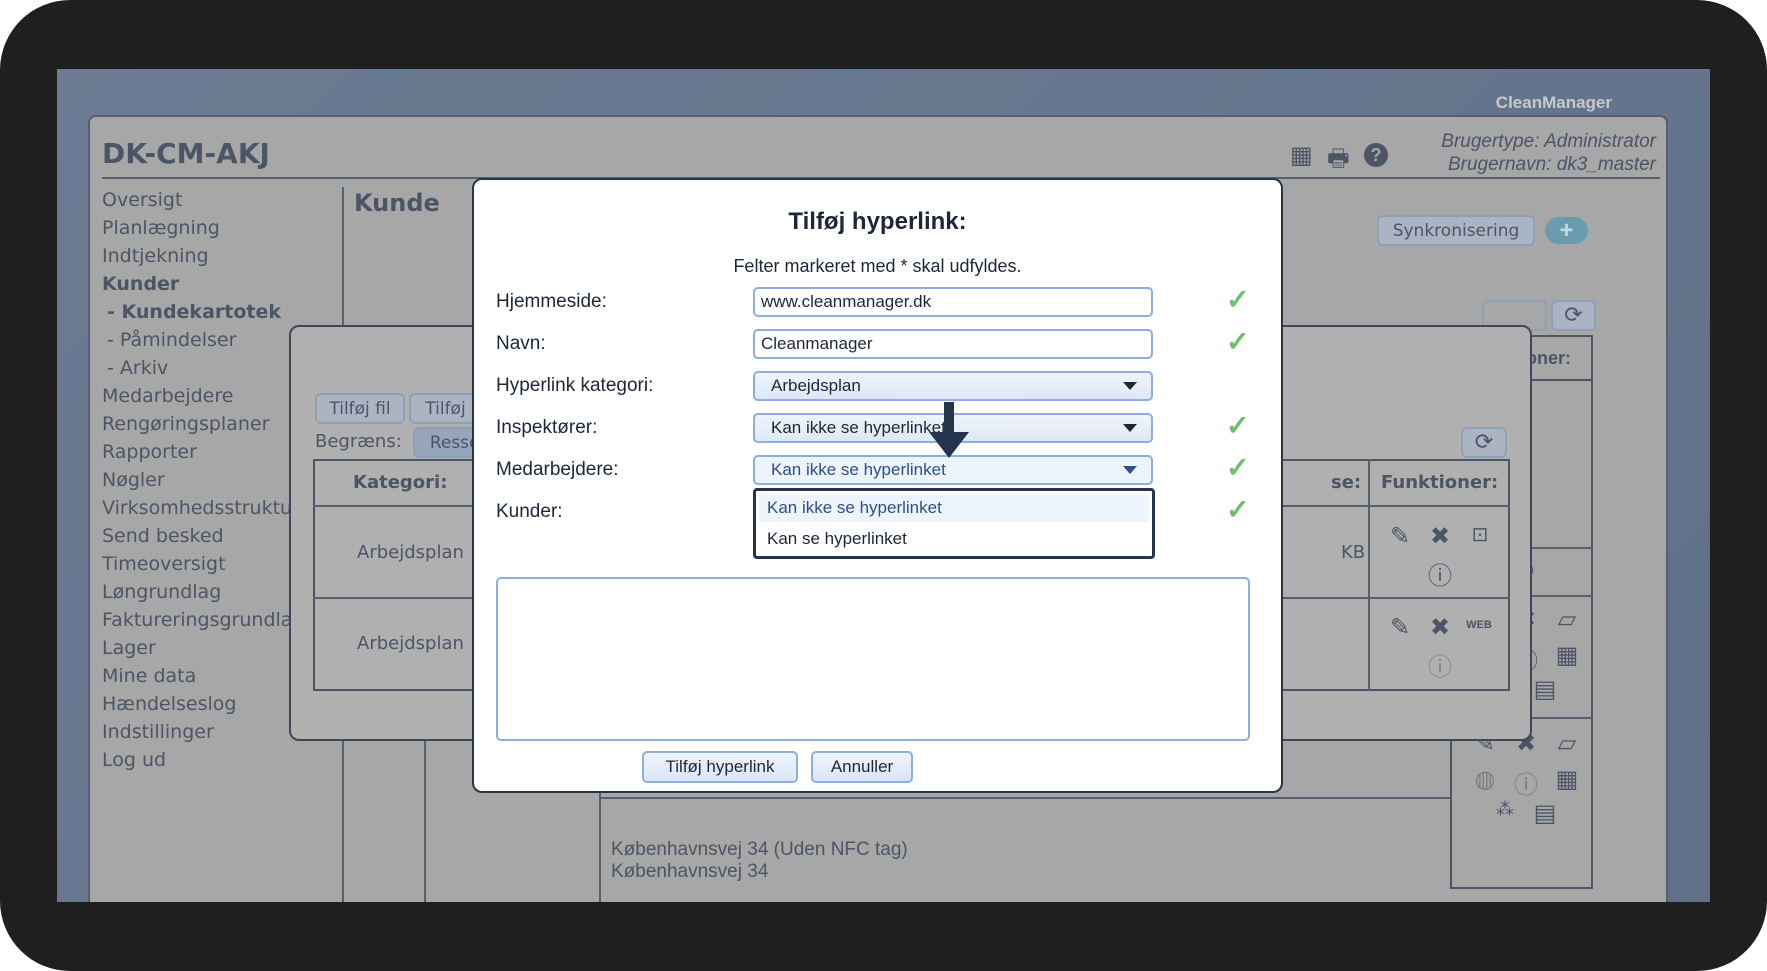 Image resolution: width=1767 pixels, height=971 pixels. Describe the element at coordinates (194, 312) in the screenshot. I see `sidebar-item-kundekartotek: - Kundekartotek` at that location.